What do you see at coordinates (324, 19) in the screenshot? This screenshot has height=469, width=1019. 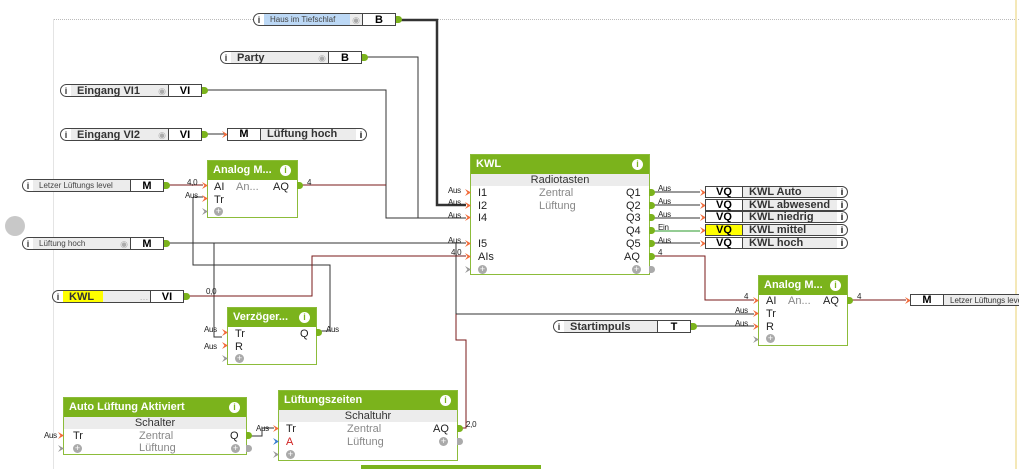 I see `input-haus-im-tiefschlaf: i Haus im Tiefschlaf ◉ B` at bounding box center [324, 19].